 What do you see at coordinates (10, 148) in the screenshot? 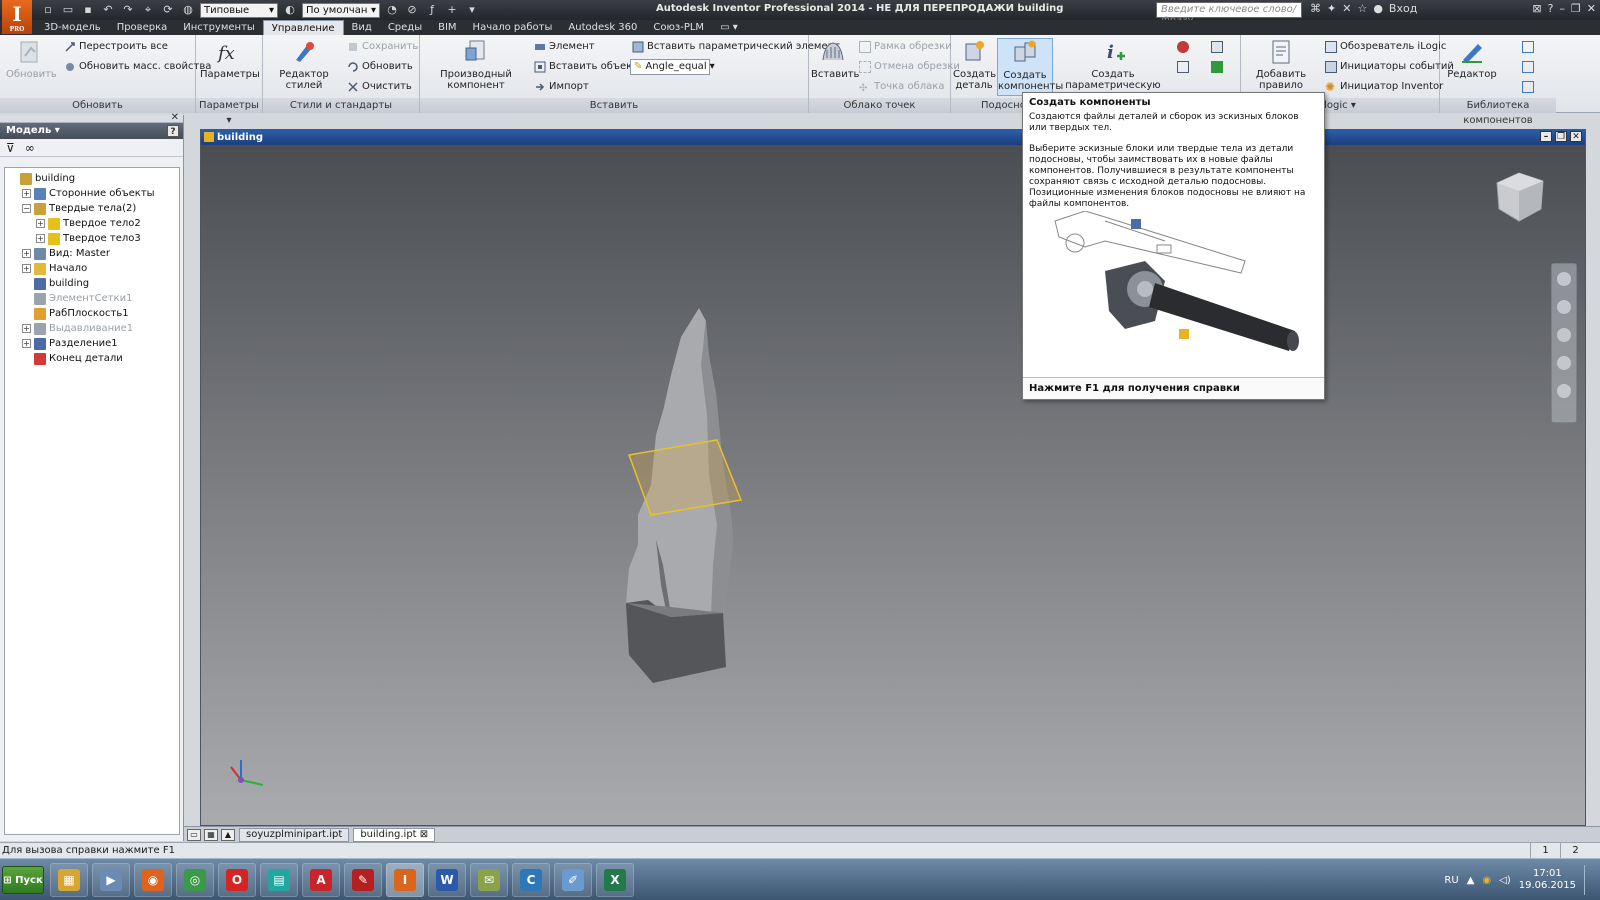
I see `filter-icon: ⊽` at bounding box center [10, 148].